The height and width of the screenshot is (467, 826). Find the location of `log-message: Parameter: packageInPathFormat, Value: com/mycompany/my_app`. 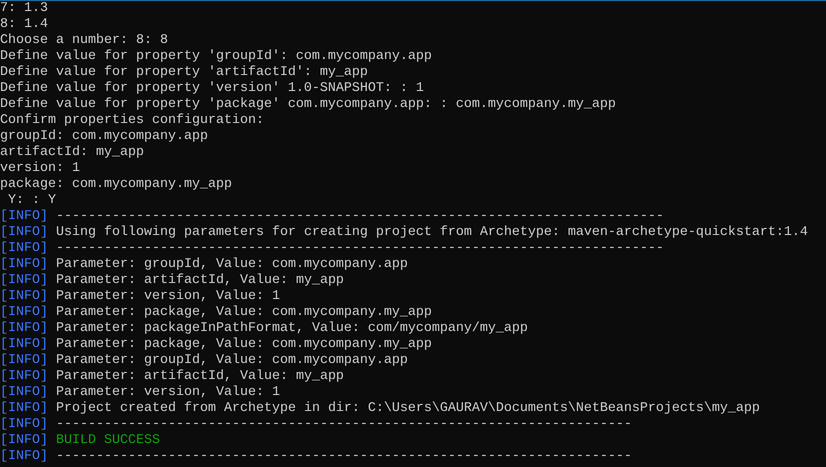

log-message: Parameter: packageInPathFormat, Value: com/mycompany/my_app is located at coordinates (292, 329).